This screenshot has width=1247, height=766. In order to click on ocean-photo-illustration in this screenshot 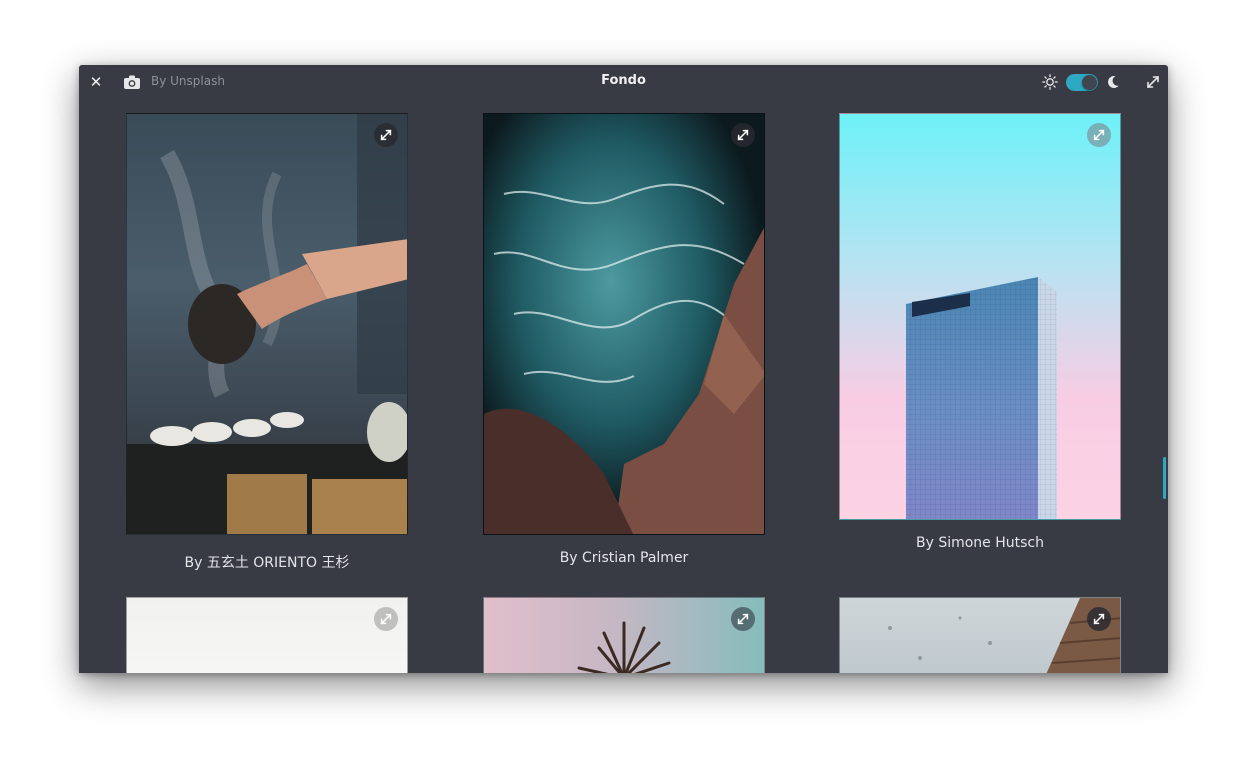, I will do `click(624, 324)`.